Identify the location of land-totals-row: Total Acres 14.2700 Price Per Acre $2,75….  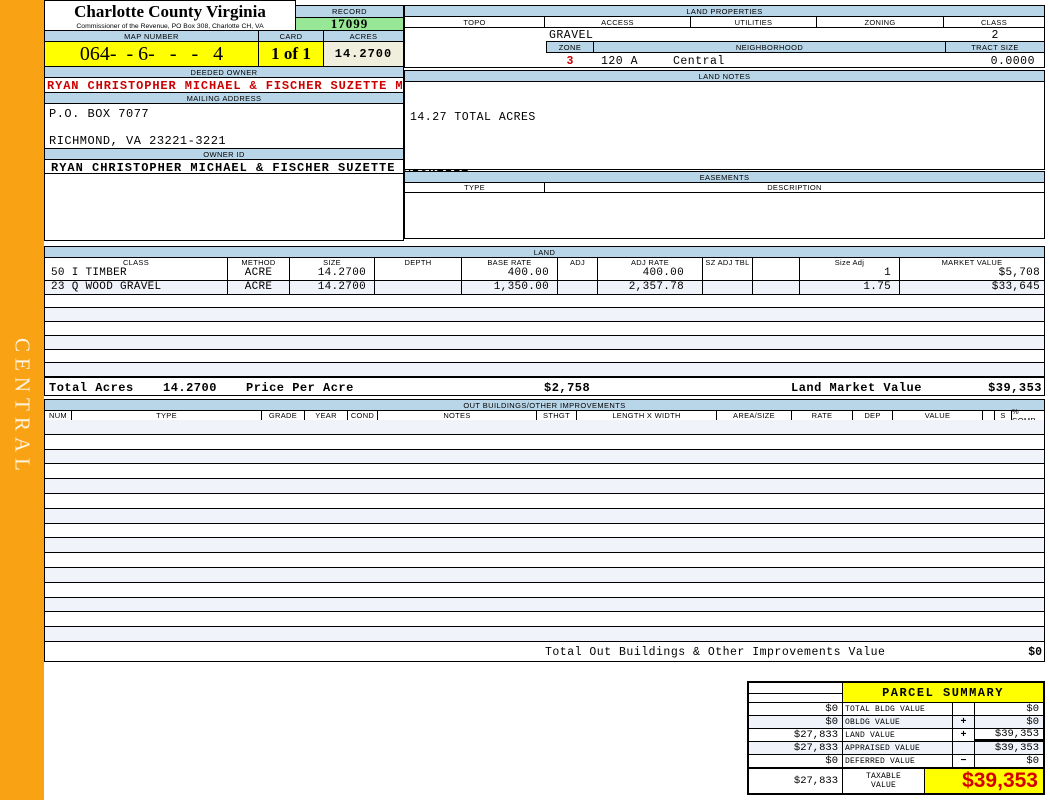
(544, 386).